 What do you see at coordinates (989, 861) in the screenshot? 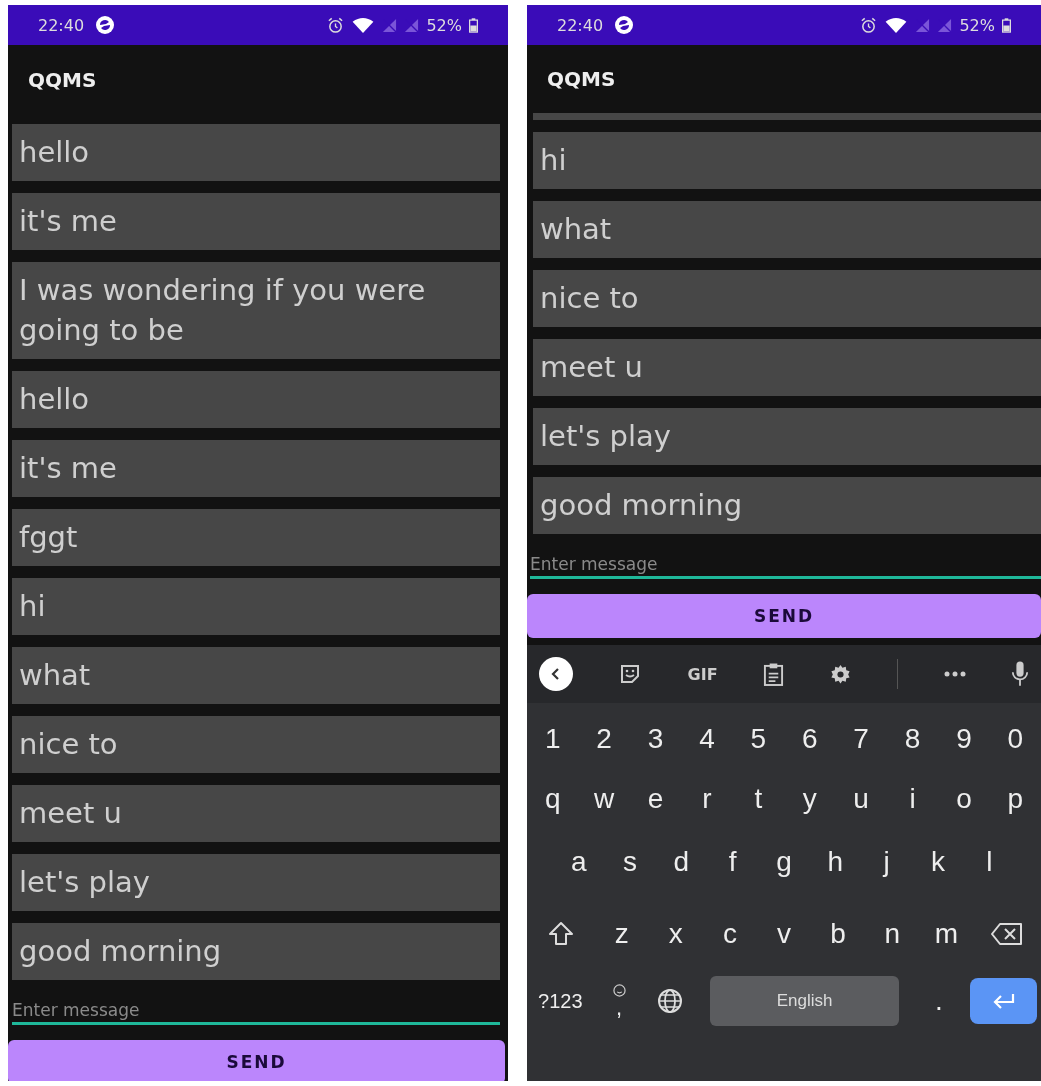
I see `keyboard-key: l` at bounding box center [989, 861].